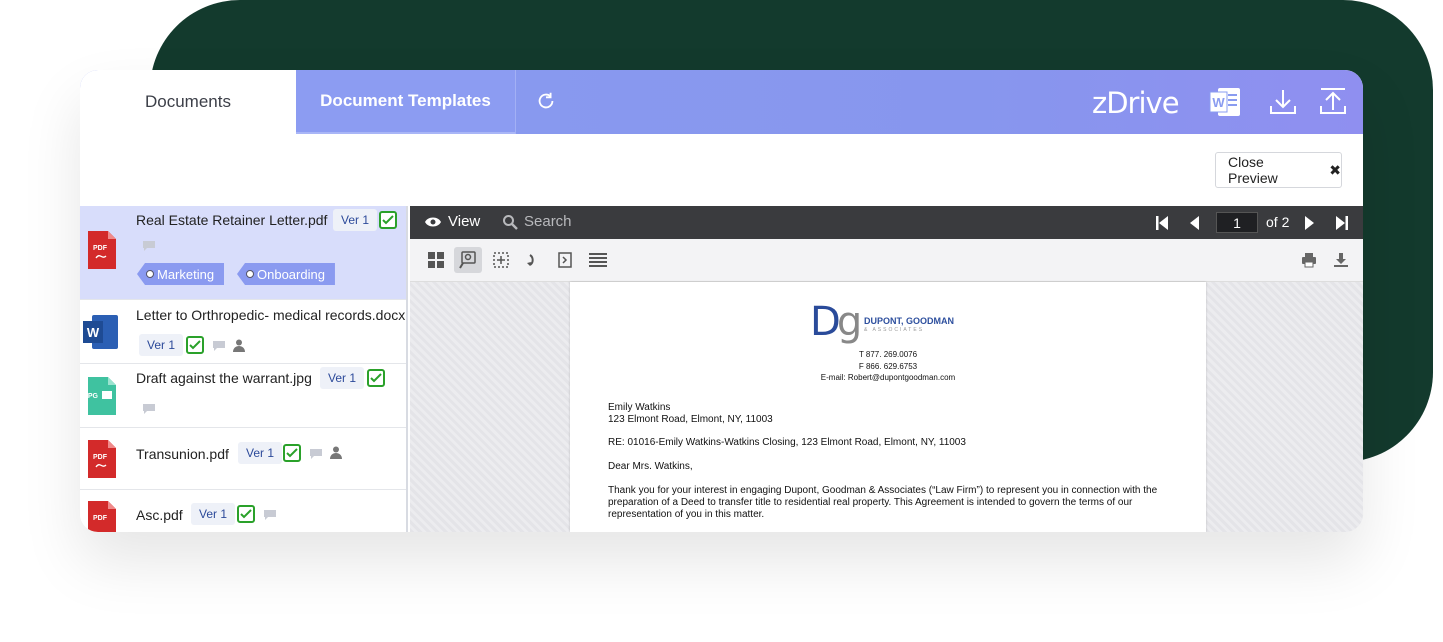  I want to click on word-file-icon: W, so click(100, 332).